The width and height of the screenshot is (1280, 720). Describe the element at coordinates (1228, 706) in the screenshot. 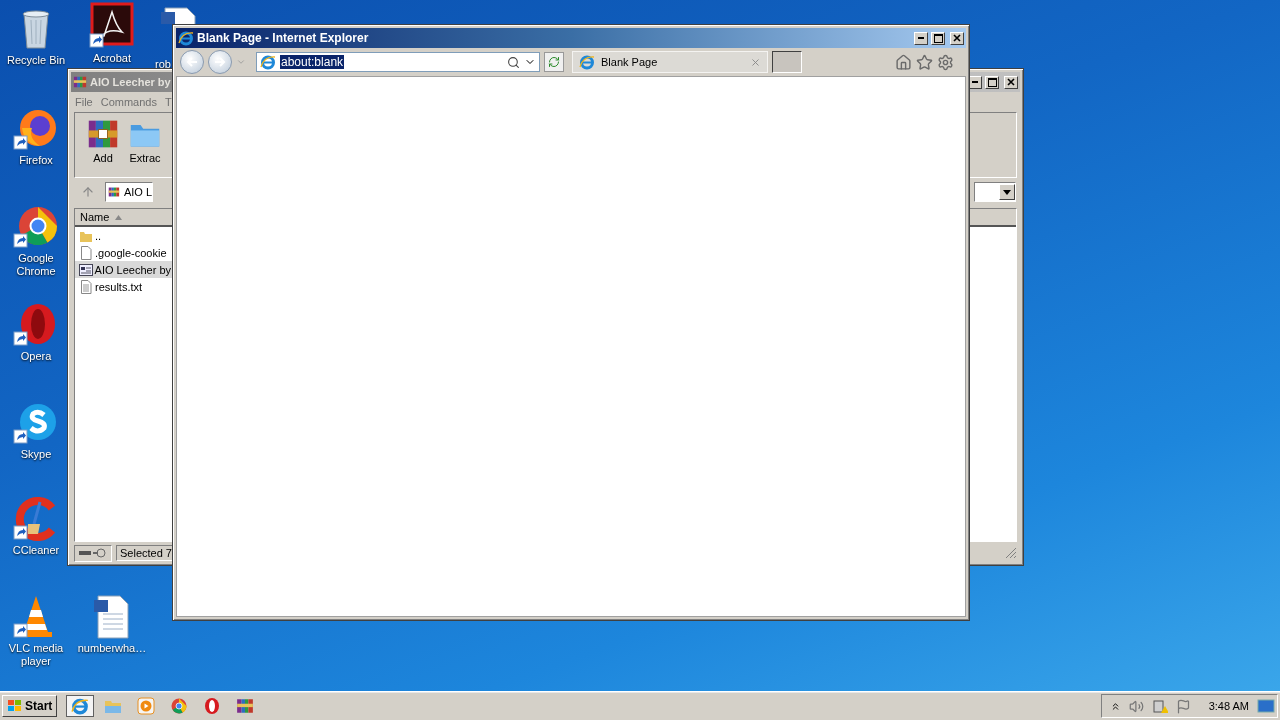

I see `clock: 3:48 AM` at that location.